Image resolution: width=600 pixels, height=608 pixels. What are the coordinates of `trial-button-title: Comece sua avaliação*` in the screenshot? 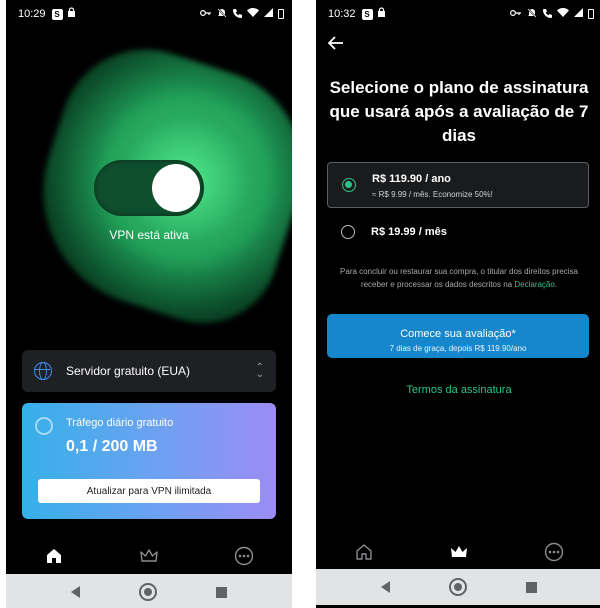 It's located at (458, 334).